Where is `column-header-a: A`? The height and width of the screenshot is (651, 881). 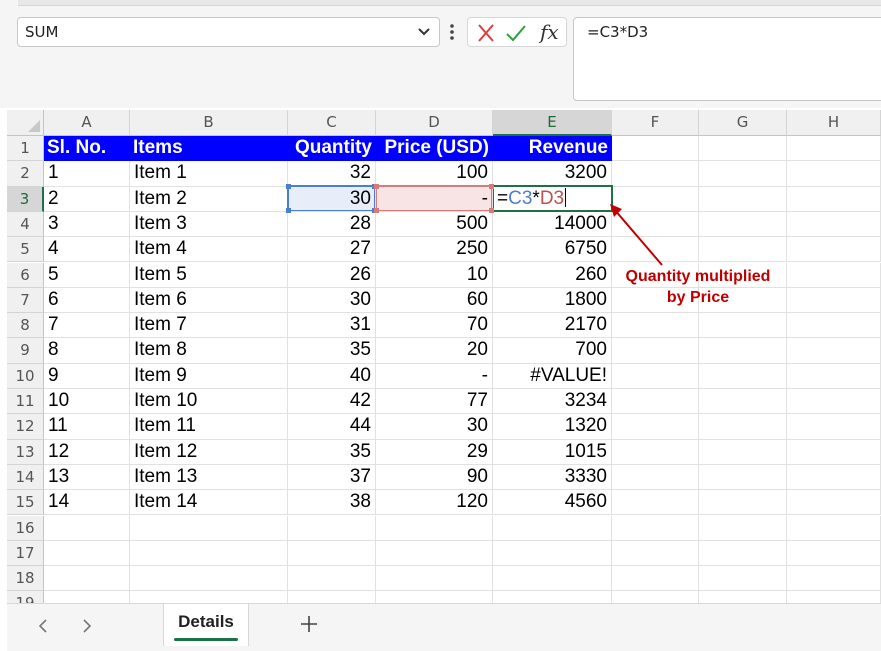
column-header-a: A is located at coordinates (87, 123).